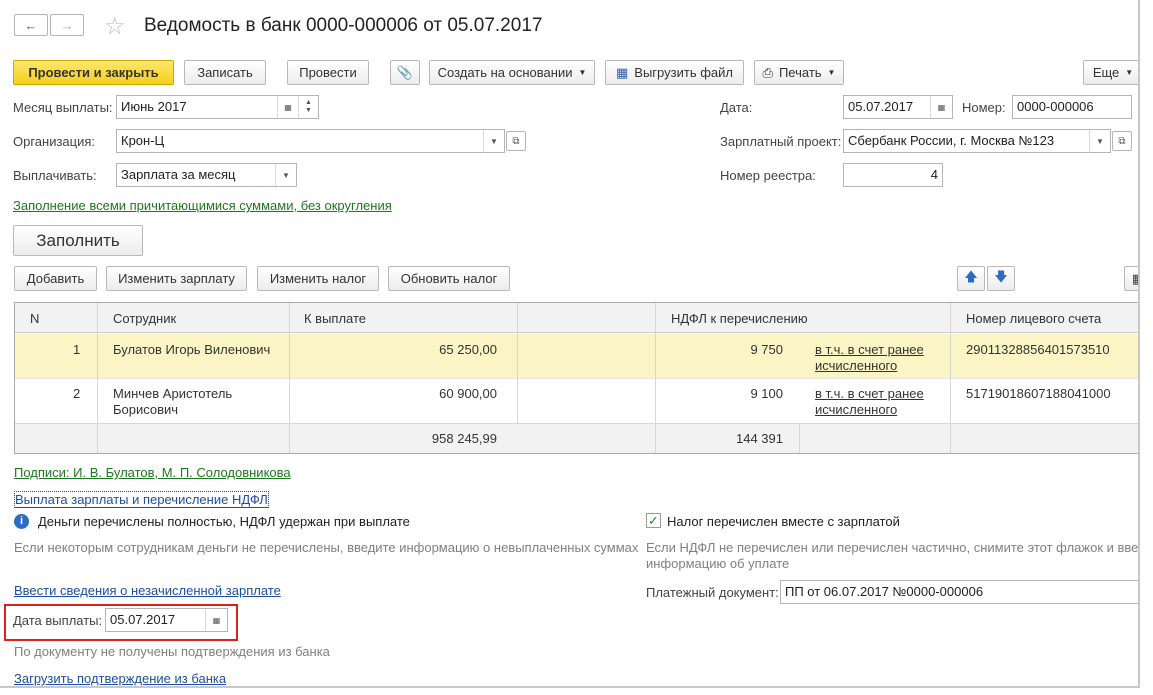  I want to click on printer-icon: ⎙, so click(767, 72).